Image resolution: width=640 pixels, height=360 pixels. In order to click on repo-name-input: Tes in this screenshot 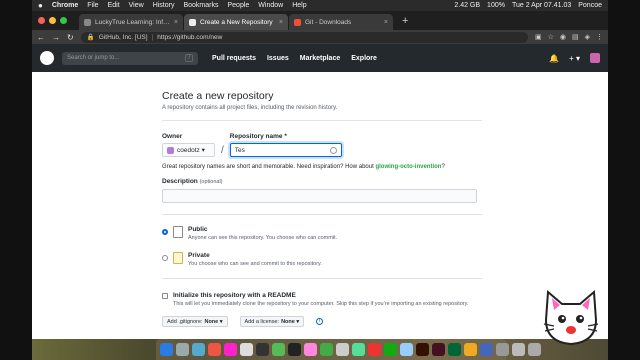, I will do `click(285, 150)`.